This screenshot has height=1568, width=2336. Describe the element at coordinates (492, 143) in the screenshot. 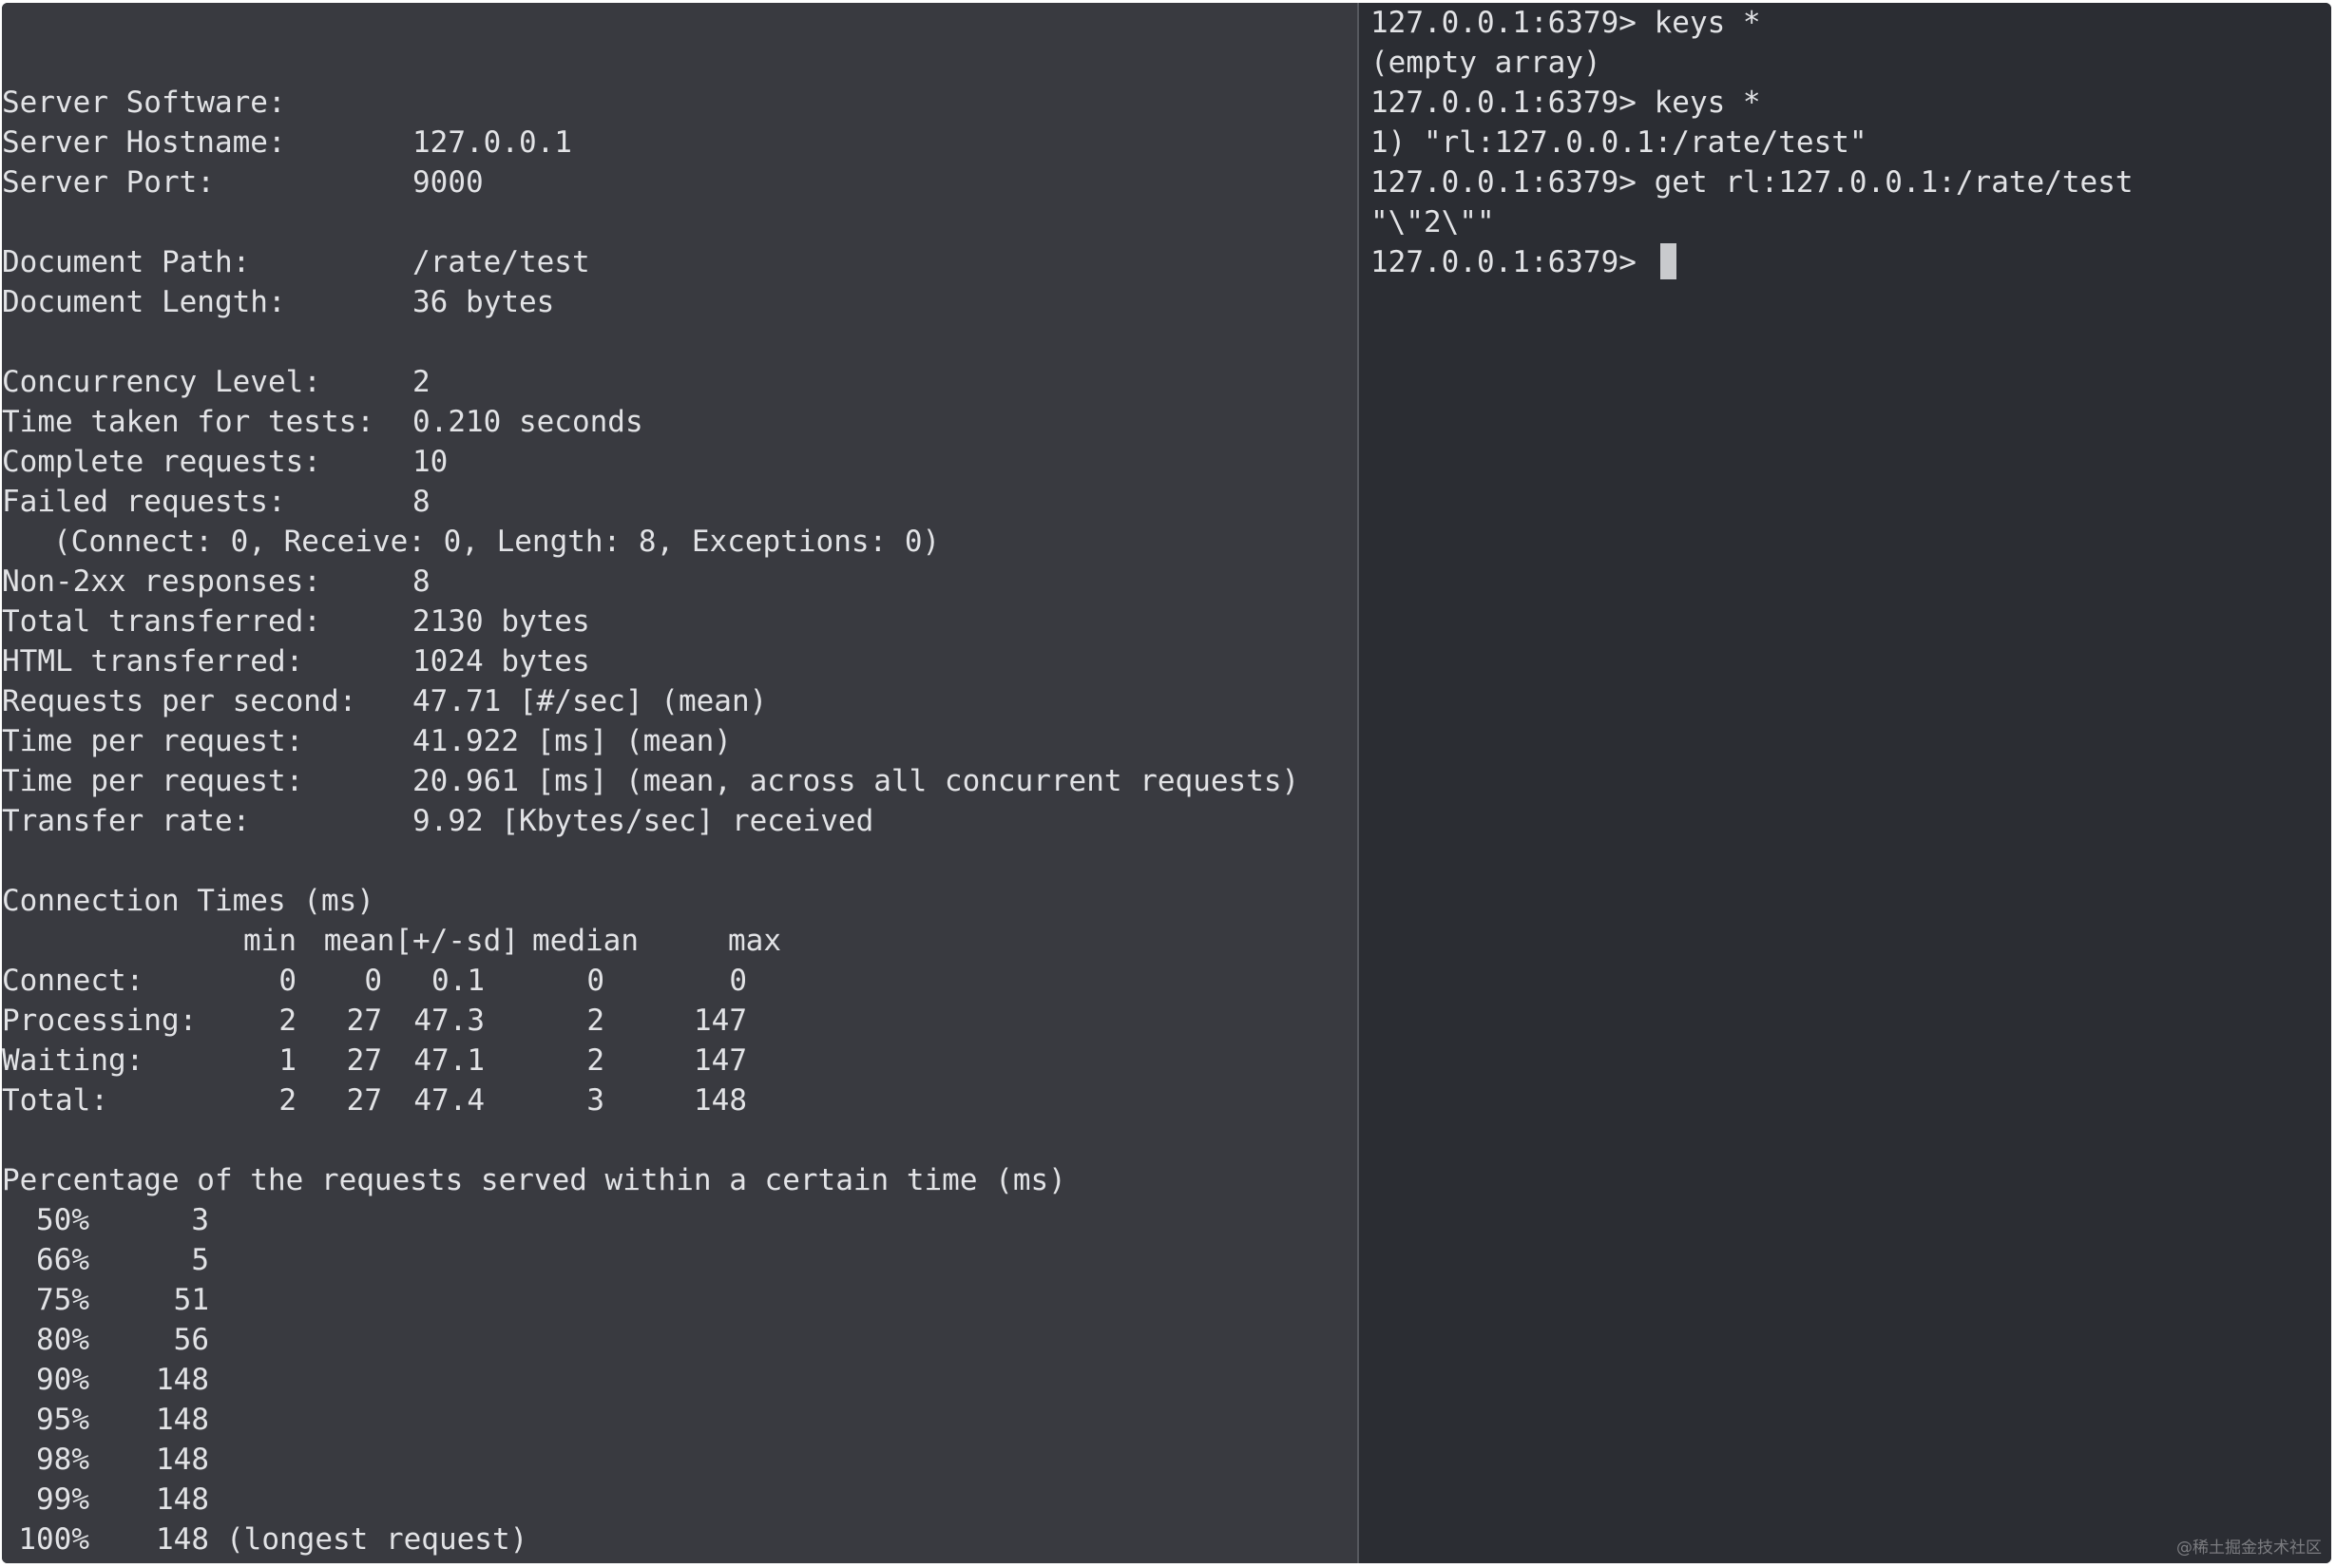

I see `summary-value: 127.0.0.1` at that location.